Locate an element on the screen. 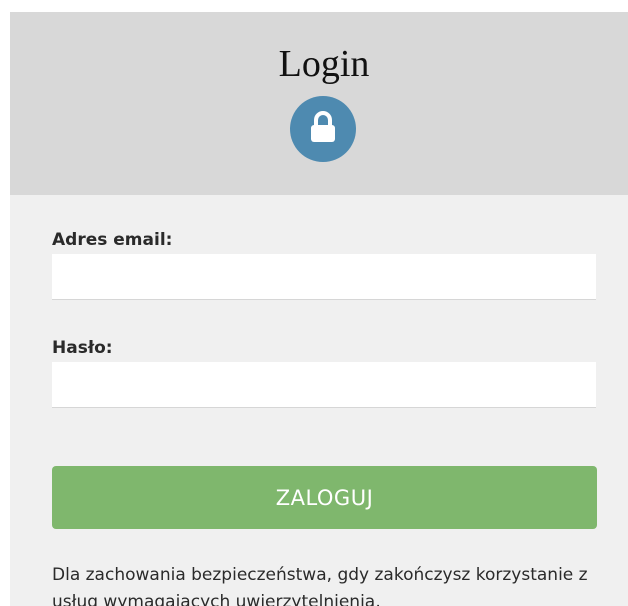  email-field is located at coordinates (324, 277).